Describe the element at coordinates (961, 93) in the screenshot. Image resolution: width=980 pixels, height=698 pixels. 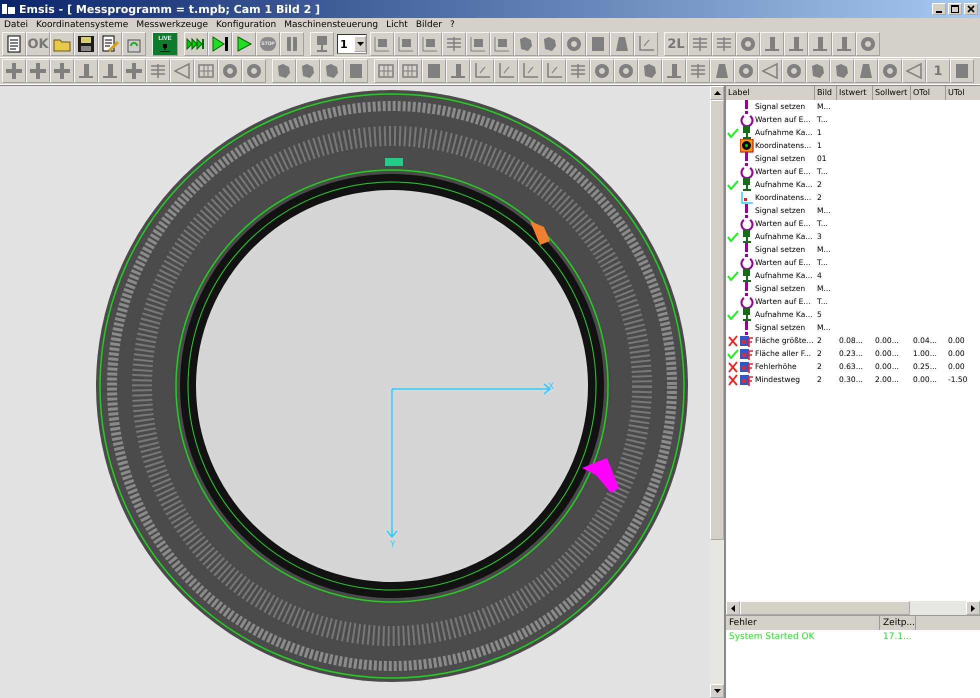
I see `column-header: UTol` at that location.